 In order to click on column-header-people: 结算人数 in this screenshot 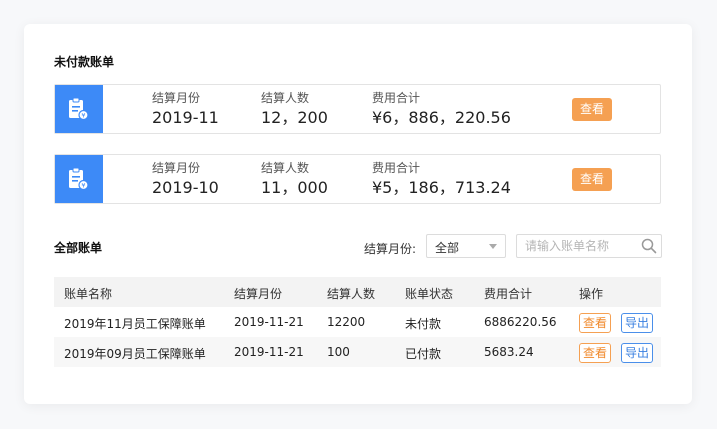, I will do `click(351, 294)`.